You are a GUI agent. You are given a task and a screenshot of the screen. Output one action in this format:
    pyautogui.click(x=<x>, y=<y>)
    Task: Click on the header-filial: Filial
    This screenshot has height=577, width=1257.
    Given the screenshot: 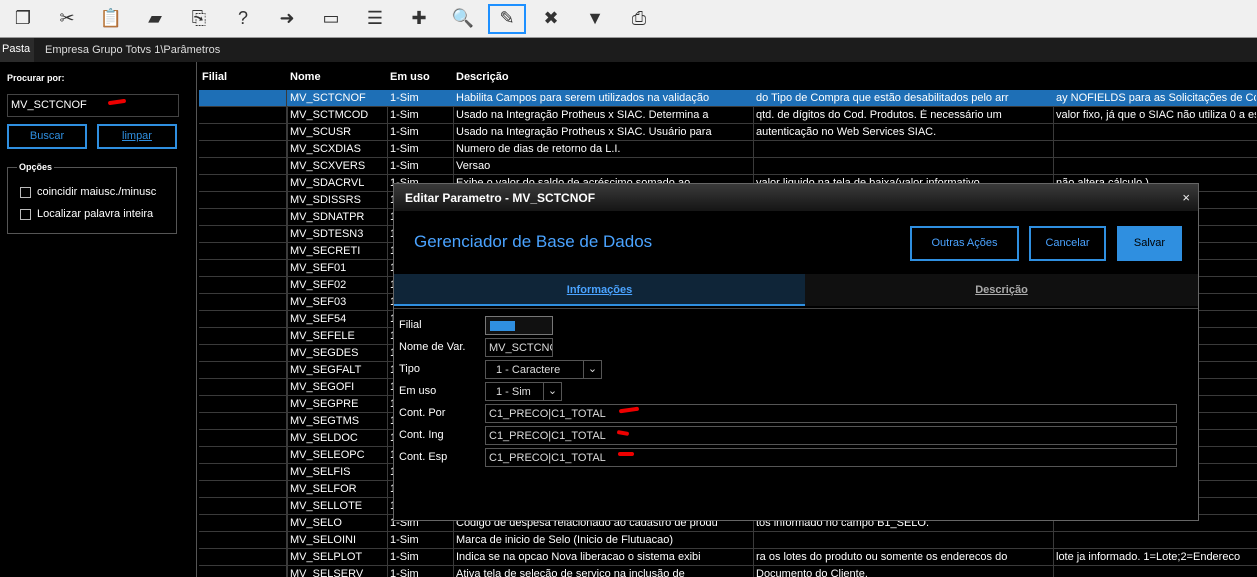 What is the action you would take?
    pyautogui.click(x=214, y=77)
    